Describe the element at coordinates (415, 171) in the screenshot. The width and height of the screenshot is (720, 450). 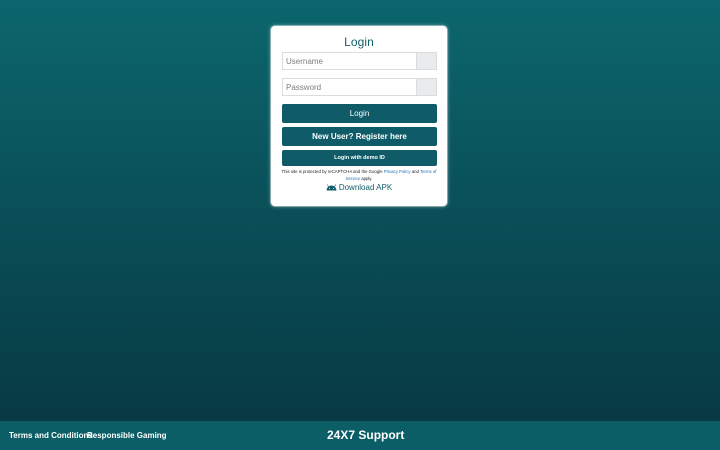
I see `recaptcha-and: and` at that location.